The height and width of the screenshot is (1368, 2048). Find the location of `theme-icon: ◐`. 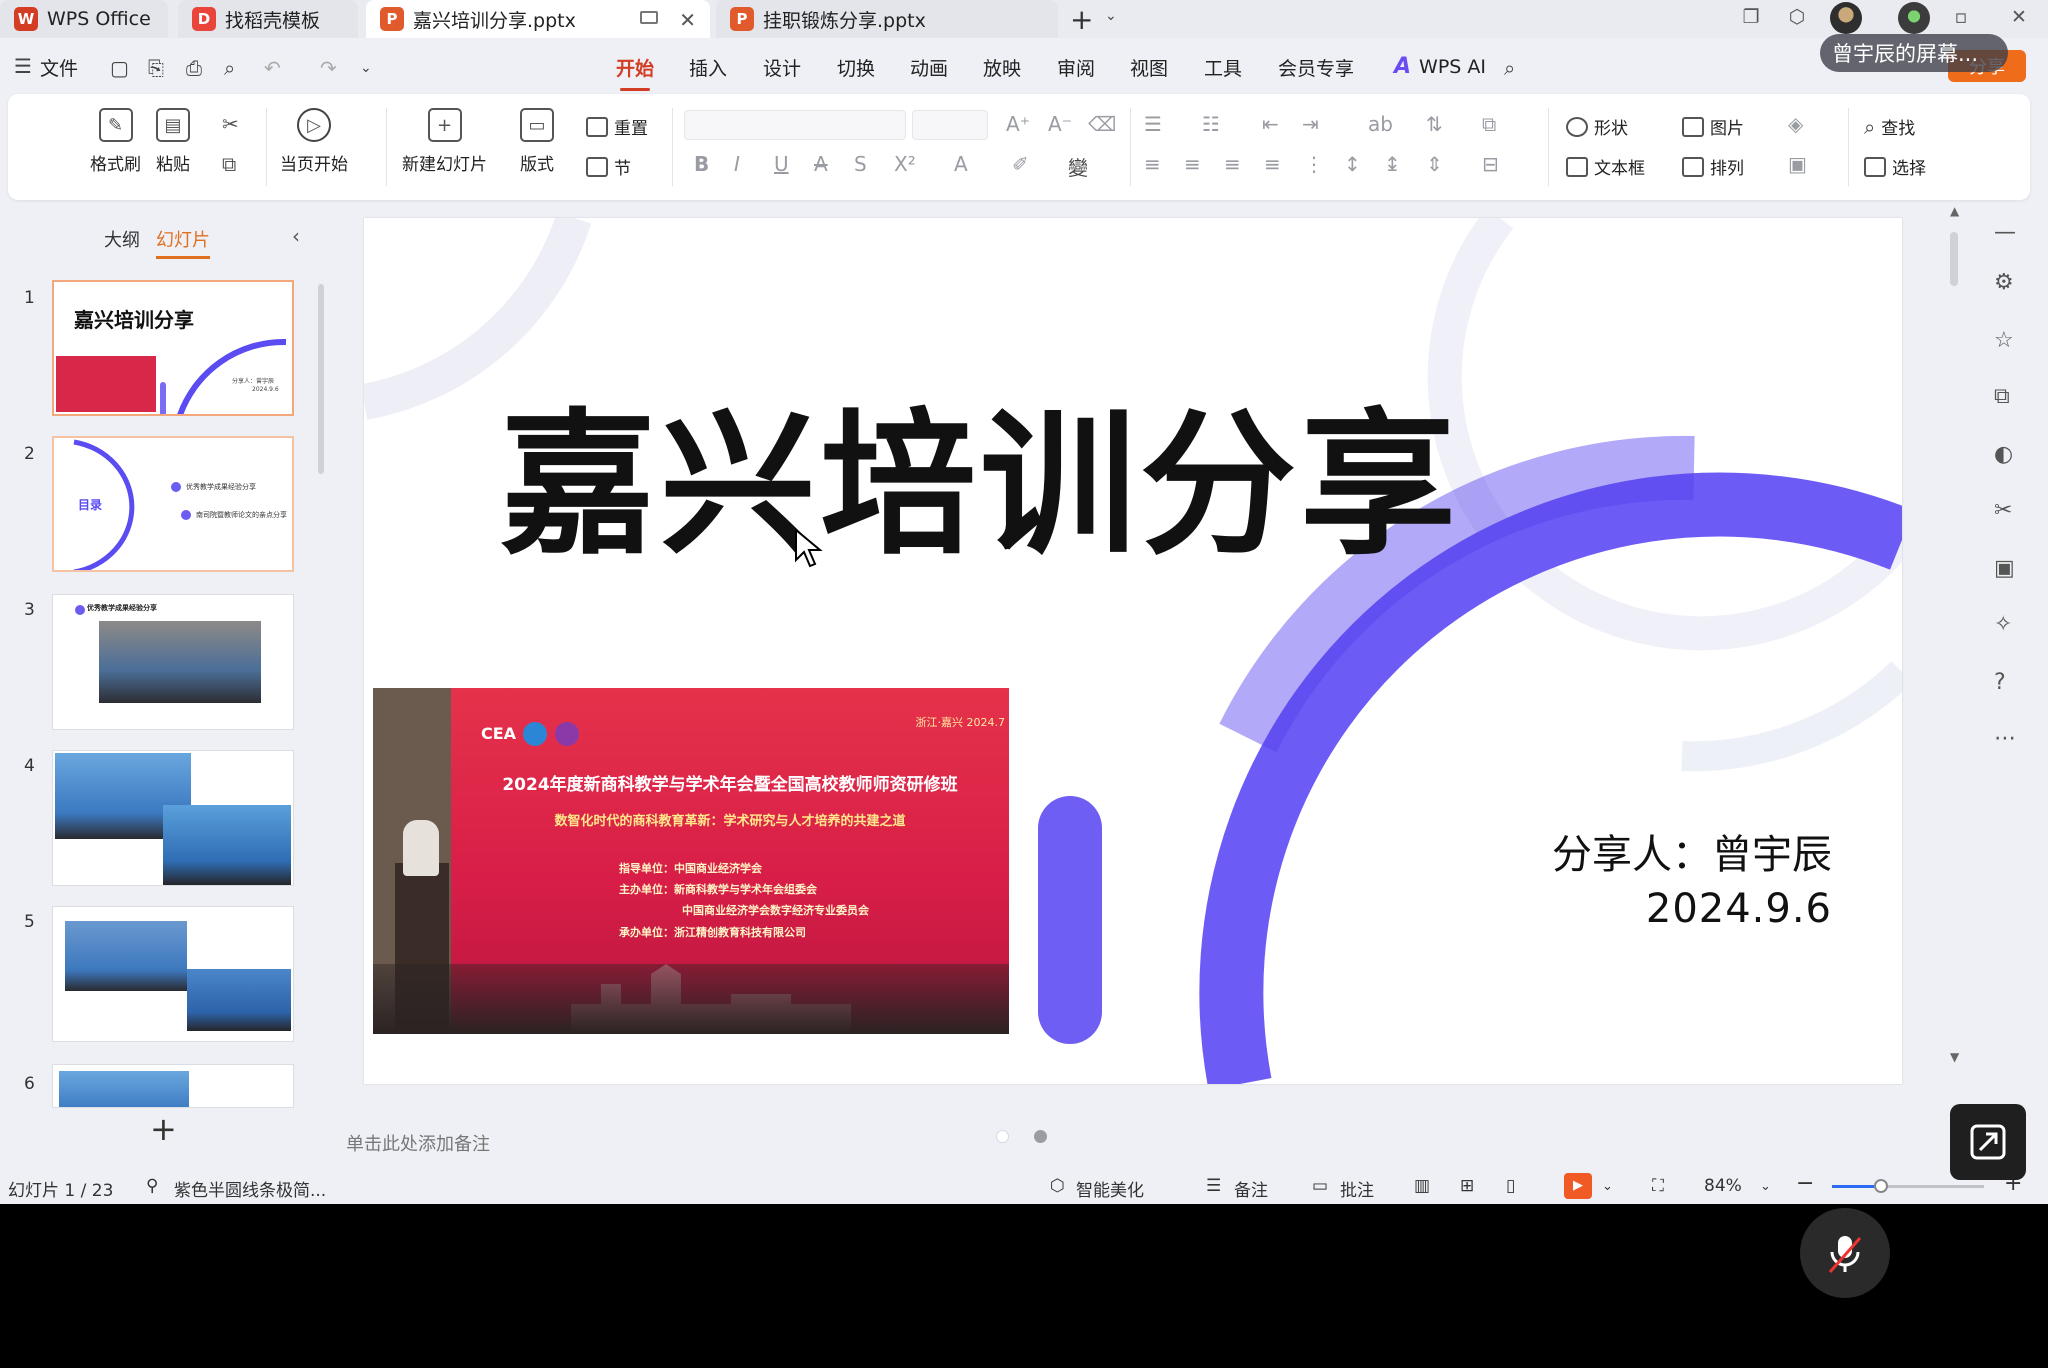

theme-icon: ◐ is located at coordinates (2003, 454).